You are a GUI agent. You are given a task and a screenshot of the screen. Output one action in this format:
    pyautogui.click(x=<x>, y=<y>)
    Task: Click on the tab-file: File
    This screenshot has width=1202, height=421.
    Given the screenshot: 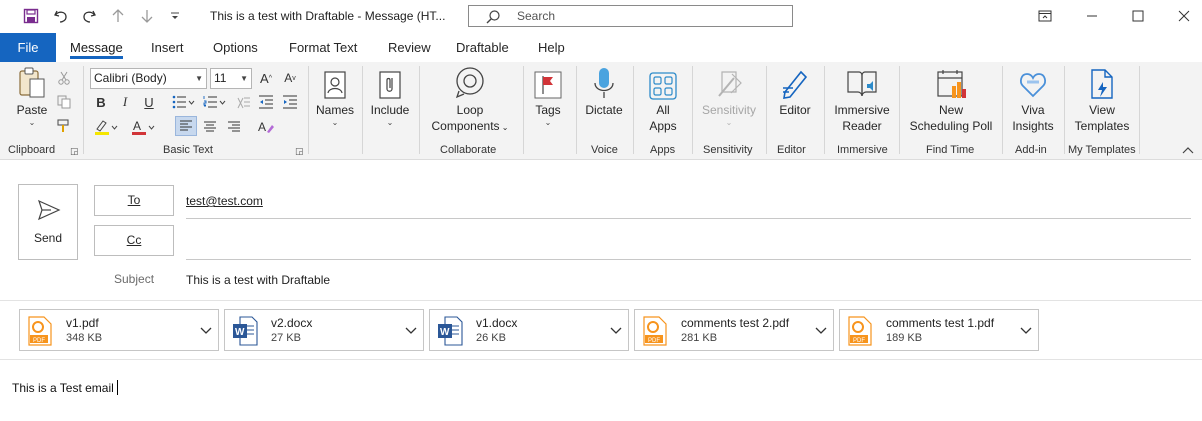 What is the action you would take?
    pyautogui.click(x=28, y=47)
    